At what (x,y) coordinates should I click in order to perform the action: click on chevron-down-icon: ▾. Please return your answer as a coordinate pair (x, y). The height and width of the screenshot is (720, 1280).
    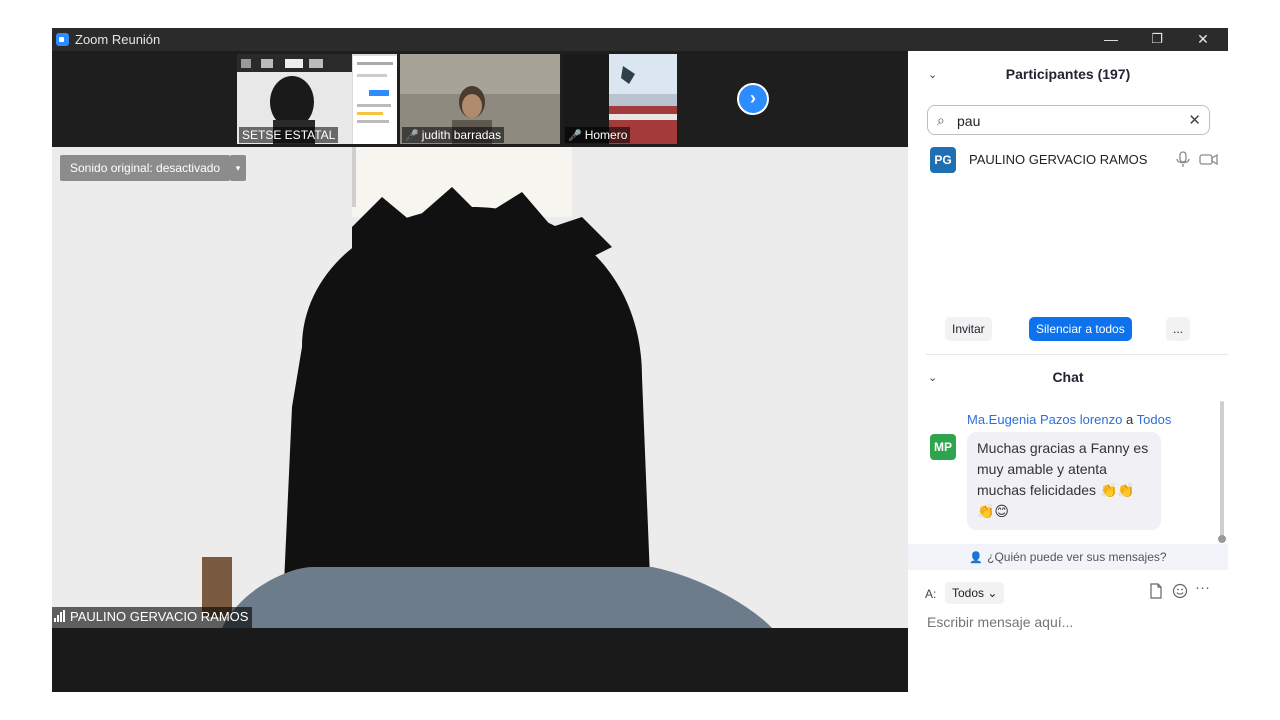
    Looking at the image, I should click on (238, 168).